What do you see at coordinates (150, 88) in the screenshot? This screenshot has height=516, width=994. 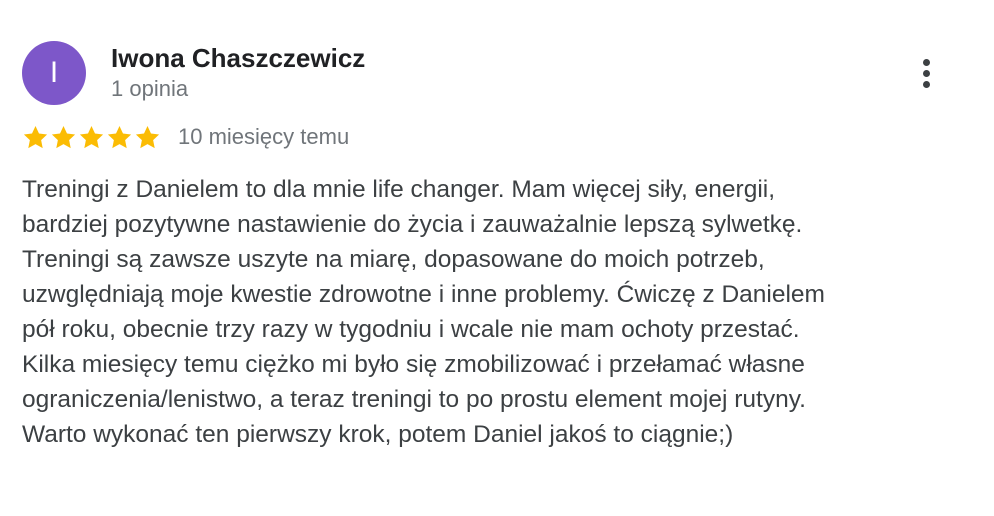 I see `author-review-count: 1 opinia` at bounding box center [150, 88].